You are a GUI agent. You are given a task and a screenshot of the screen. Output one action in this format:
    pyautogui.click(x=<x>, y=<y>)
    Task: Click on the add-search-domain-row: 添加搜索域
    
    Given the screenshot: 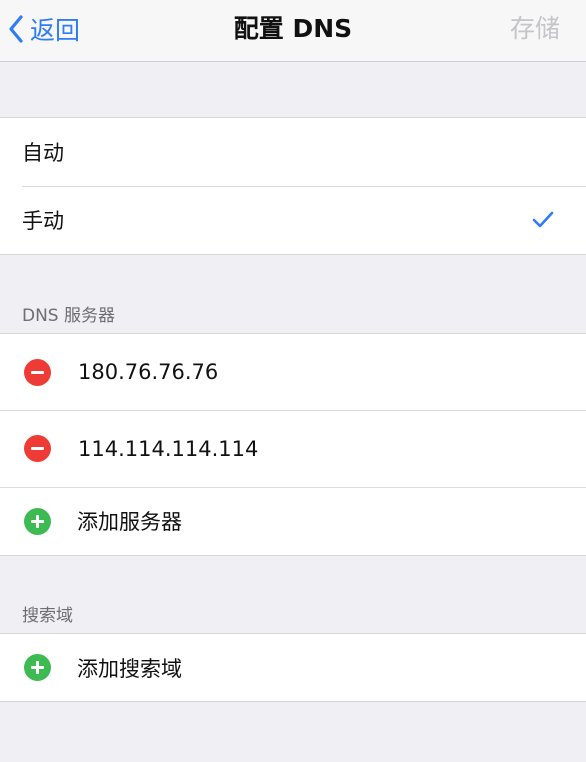 What is the action you would take?
    pyautogui.click(x=293, y=667)
    